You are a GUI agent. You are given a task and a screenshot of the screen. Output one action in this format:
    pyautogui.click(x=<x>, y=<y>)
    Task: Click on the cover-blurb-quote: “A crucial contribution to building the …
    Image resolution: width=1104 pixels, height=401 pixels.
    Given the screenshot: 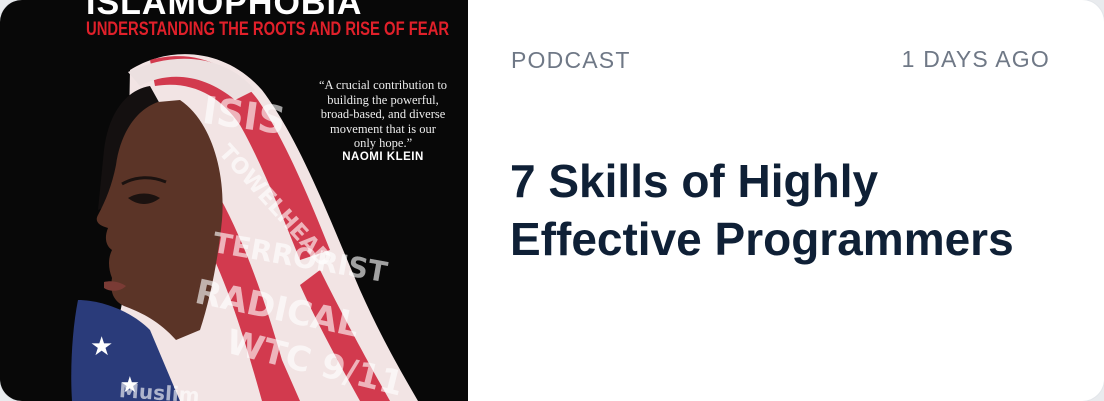 What is the action you would take?
    pyautogui.click(x=383, y=114)
    